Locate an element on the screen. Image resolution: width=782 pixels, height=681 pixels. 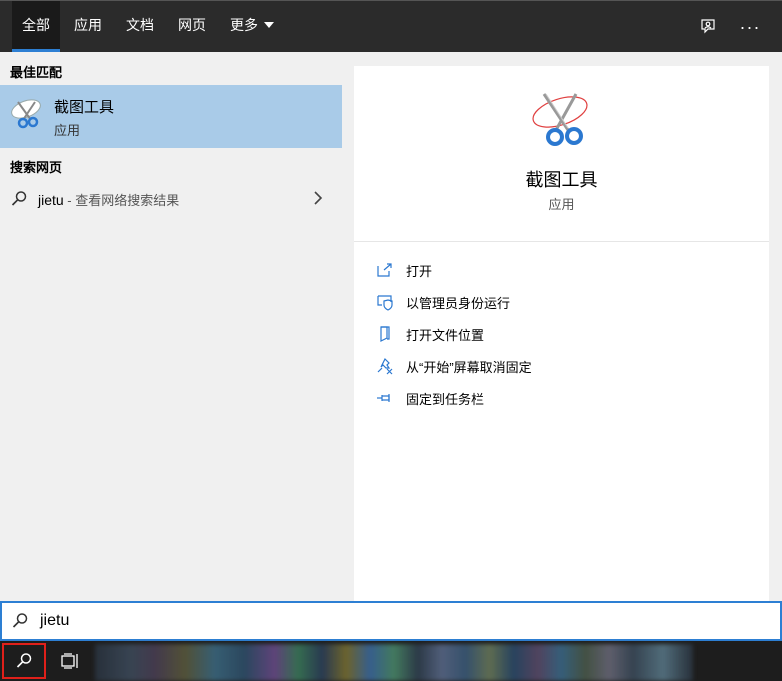
taskbar-search-button is located at coordinates (24, 661).